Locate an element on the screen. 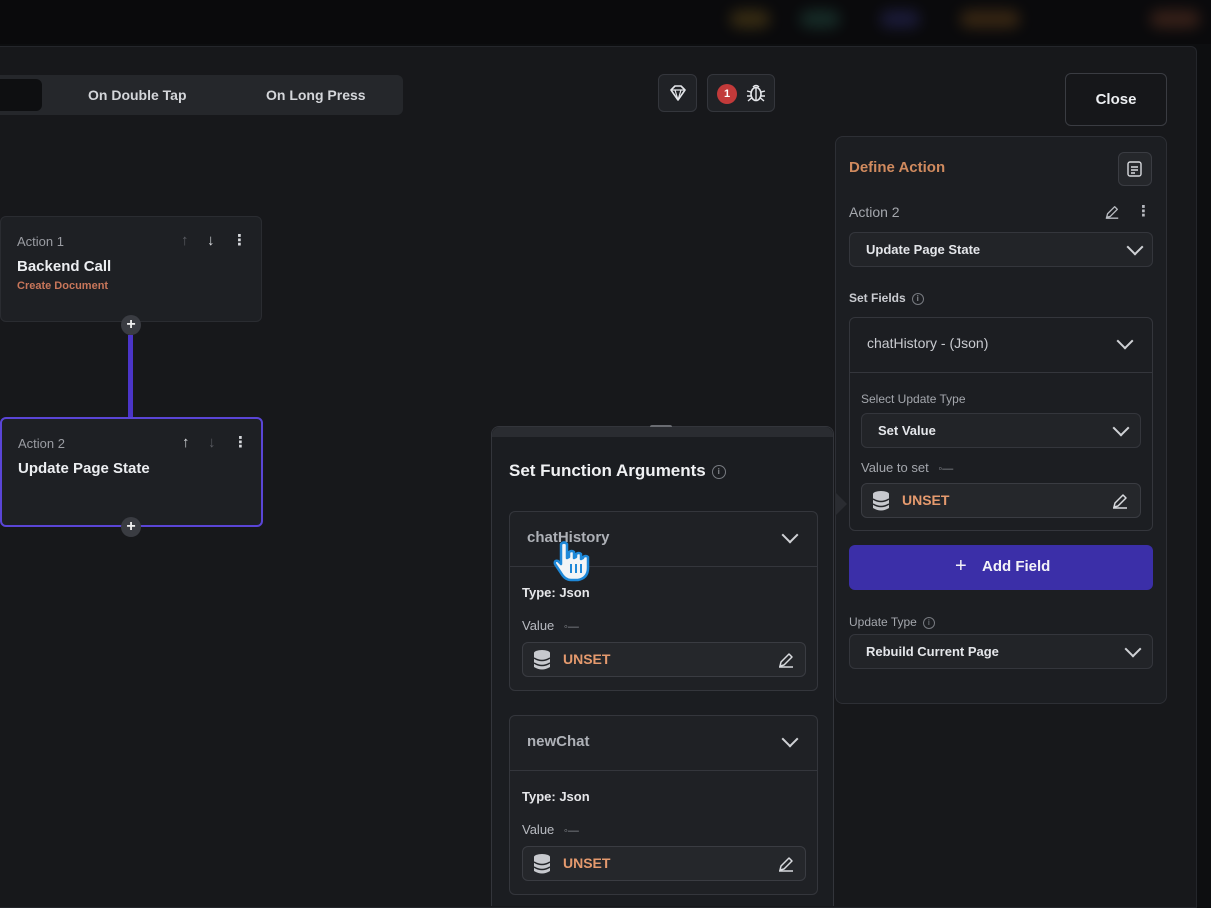  value-to-set-label: Value to set ◦— is located at coordinates (907, 467).